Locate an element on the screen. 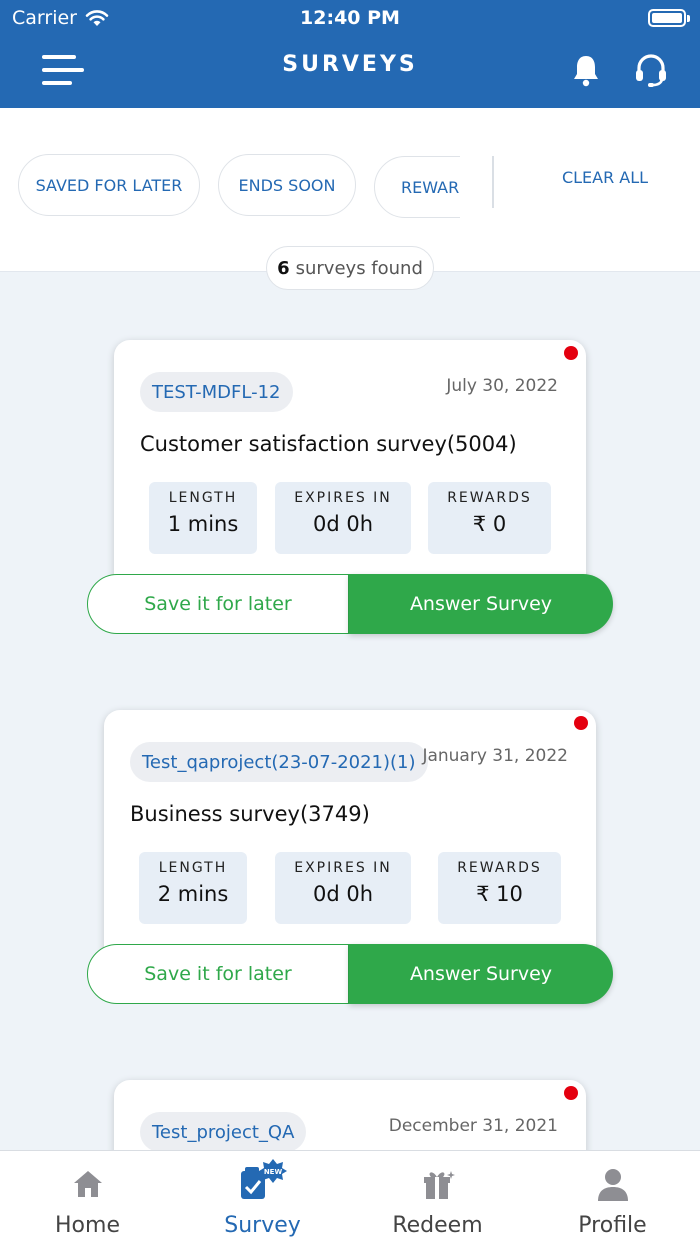  filter-chip-rewards: REWAR is located at coordinates (417, 187).